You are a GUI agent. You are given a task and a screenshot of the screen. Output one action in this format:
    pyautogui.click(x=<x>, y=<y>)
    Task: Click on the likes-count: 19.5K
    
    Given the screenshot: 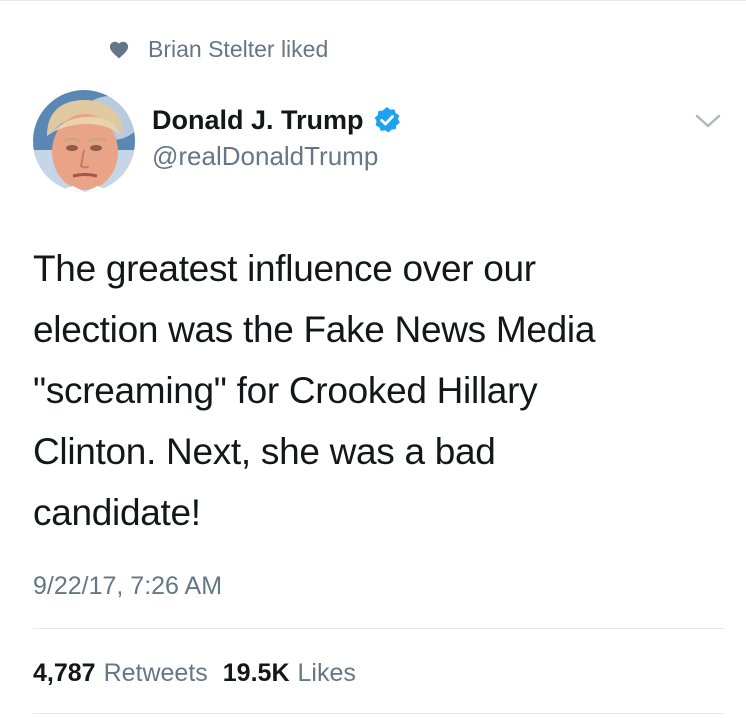 What is the action you would take?
    pyautogui.click(x=256, y=673)
    